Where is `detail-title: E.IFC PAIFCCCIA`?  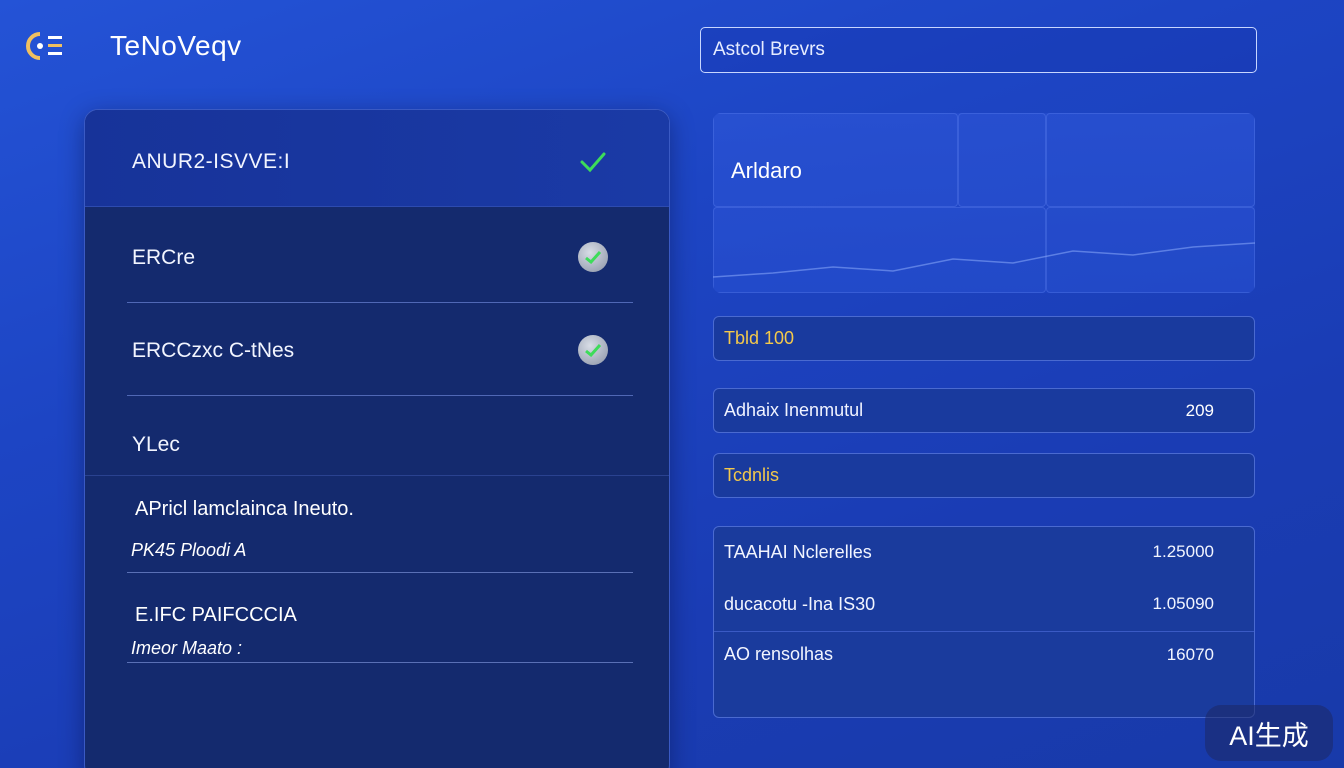
detail-title: E.IFC PAIFCCCIA is located at coordinates (216, 615).